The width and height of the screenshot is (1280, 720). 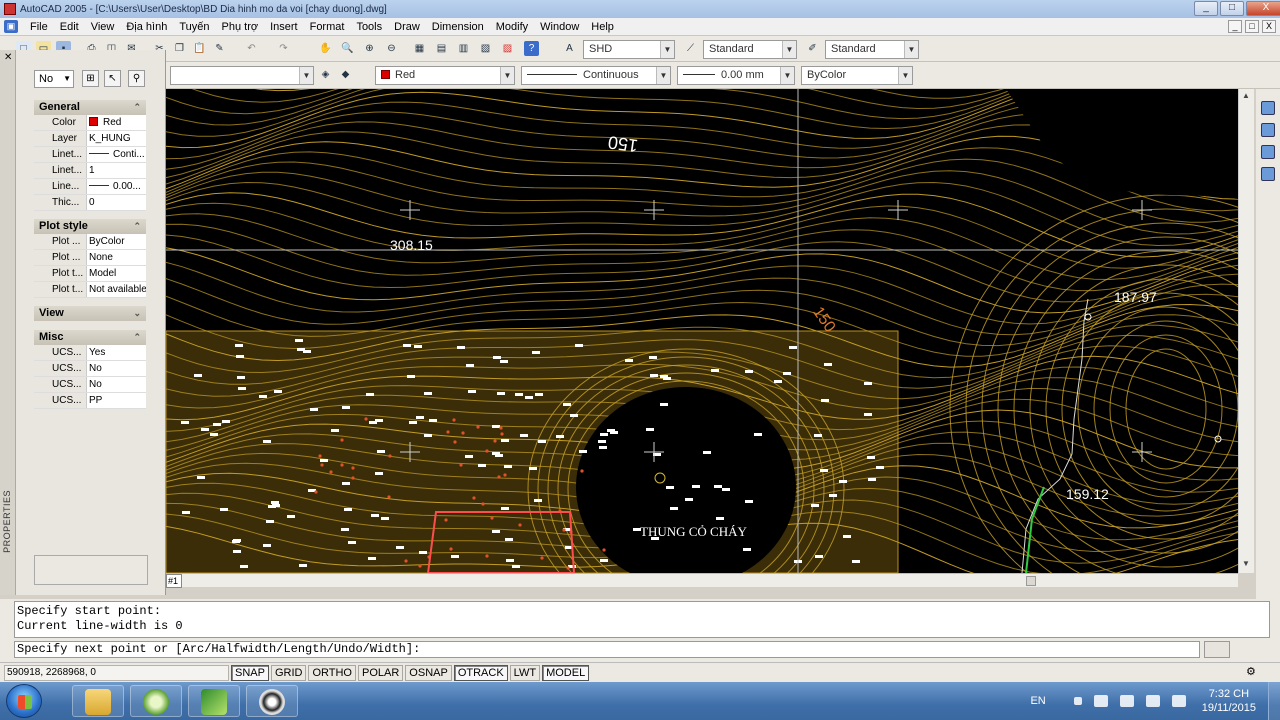 What do you see at coordinates (90, 226) in the screenshot?
I see `section-header-plot-style: Plot style ⌃` at bounding box center [90, 226].